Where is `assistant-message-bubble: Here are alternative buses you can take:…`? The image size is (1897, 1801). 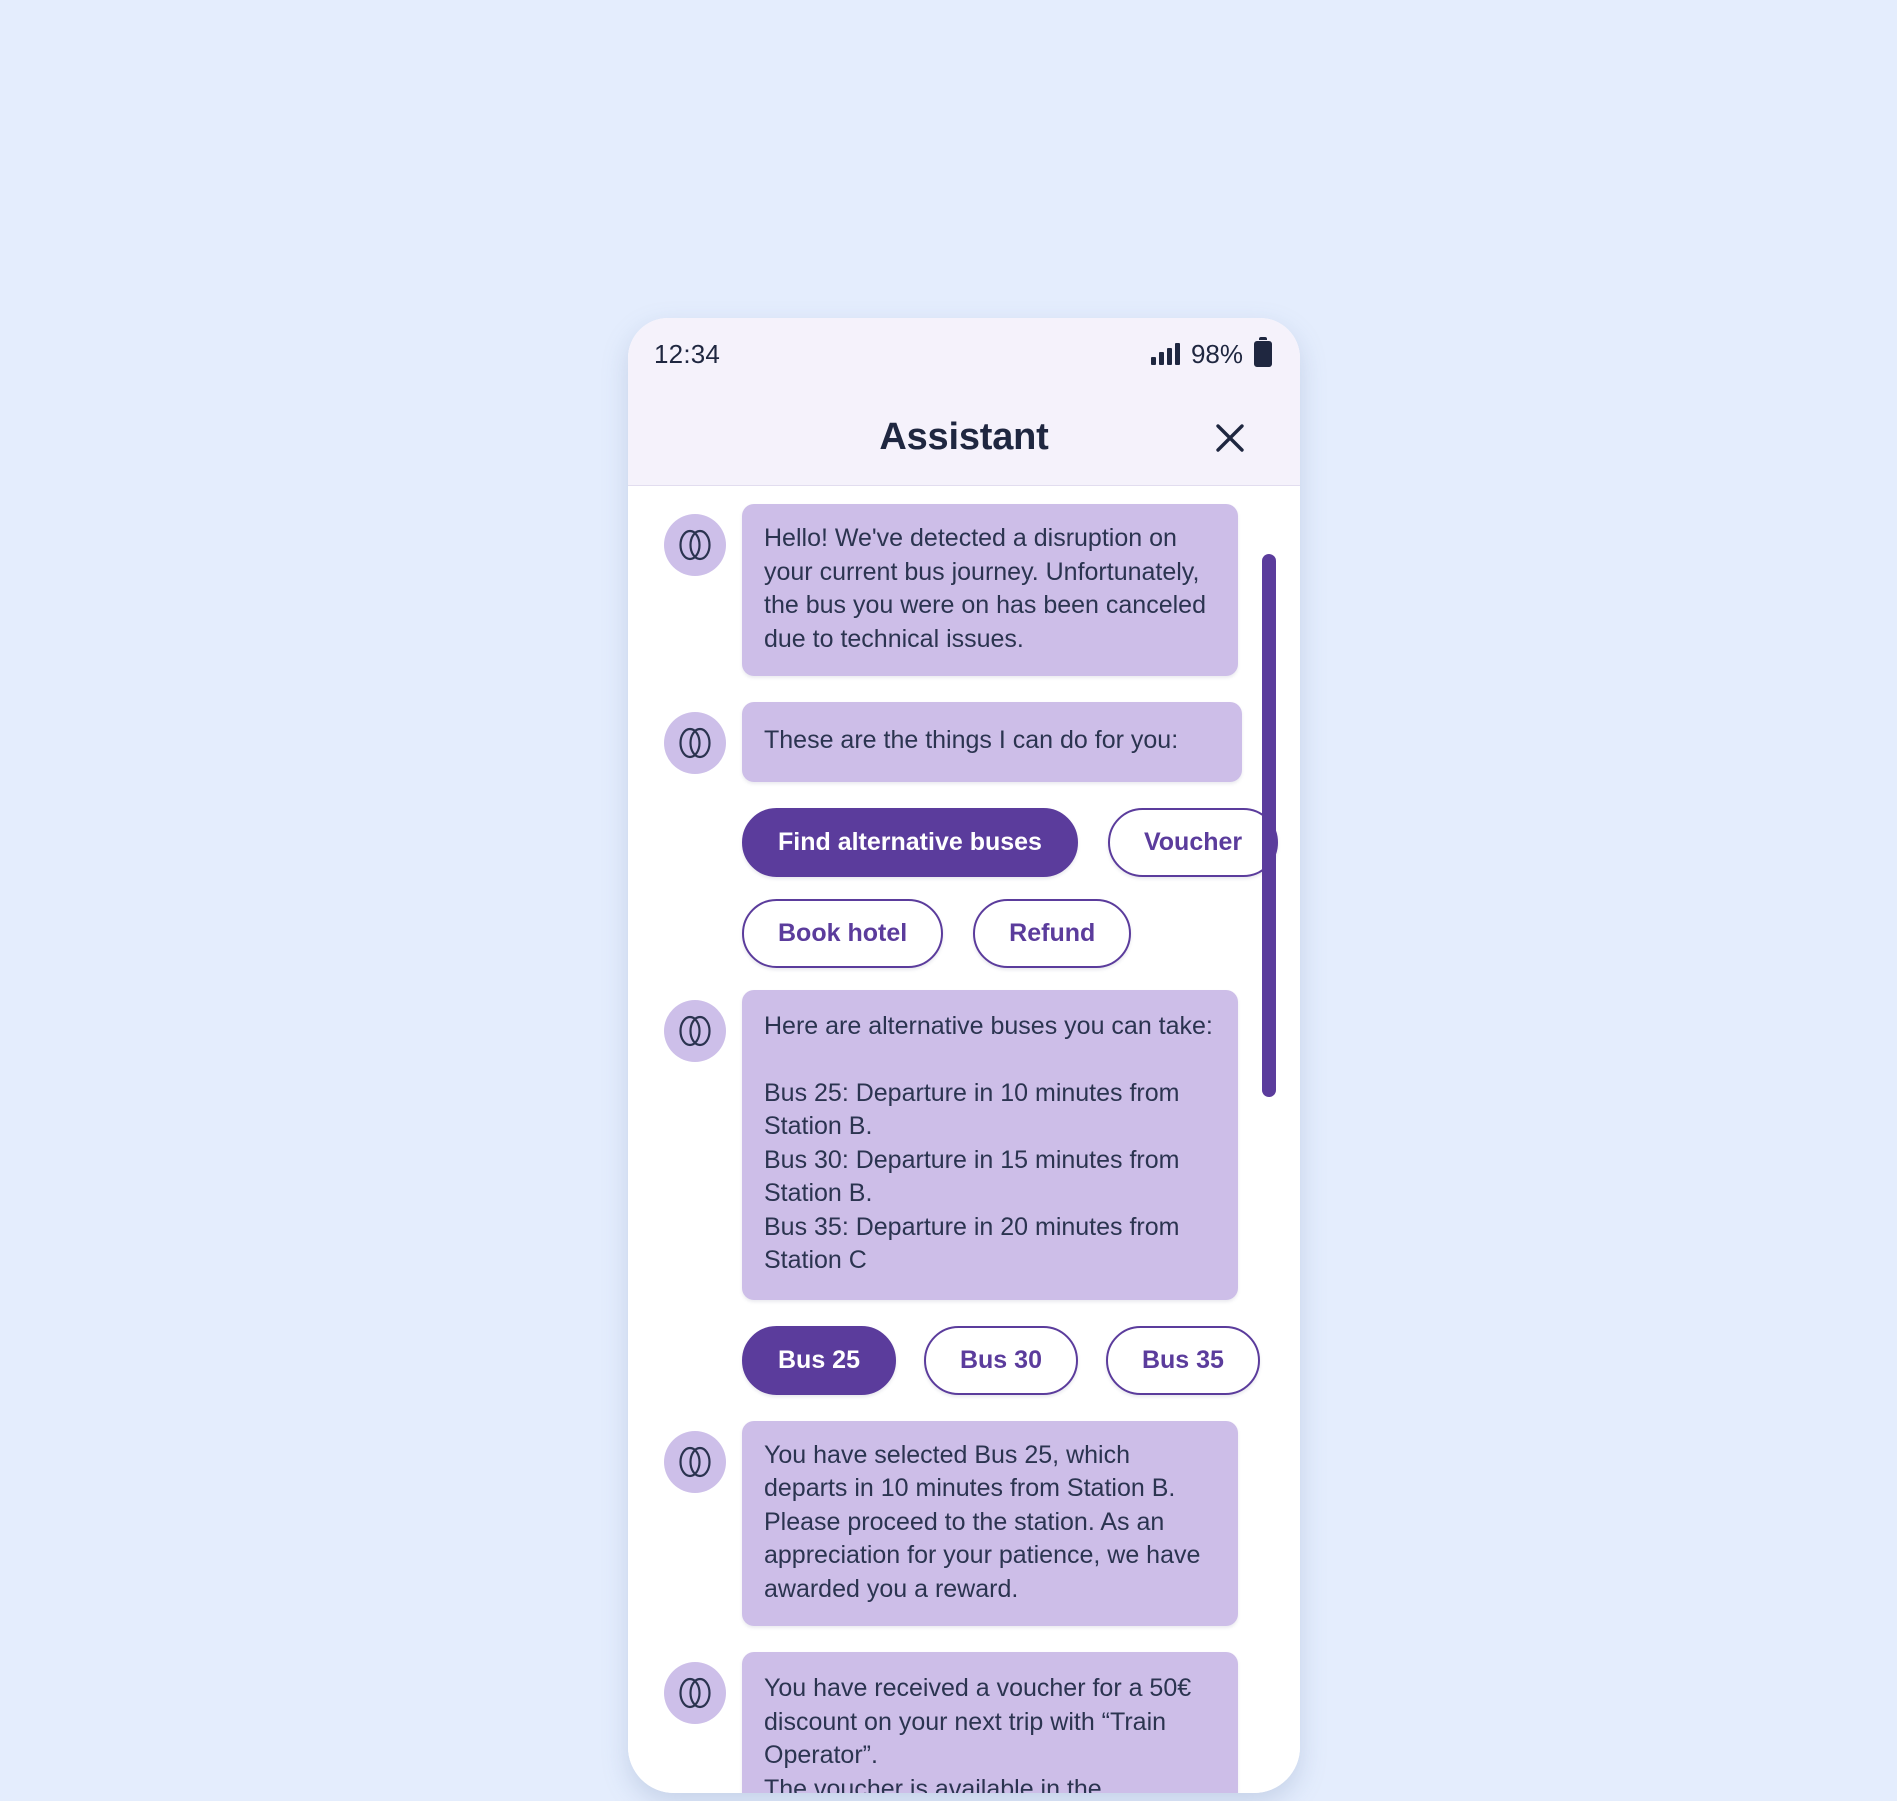
assistant-message-bubble: Here are alternative buses you can take:… is located at coordinates (990, 1144).